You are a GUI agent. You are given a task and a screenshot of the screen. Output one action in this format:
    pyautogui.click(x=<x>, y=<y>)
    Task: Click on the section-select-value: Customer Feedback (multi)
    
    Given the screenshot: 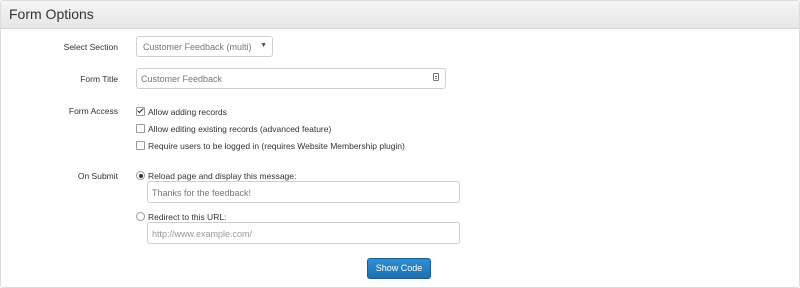 What is the action you would take?
    pyautogui.click(x=197, y=47)
    